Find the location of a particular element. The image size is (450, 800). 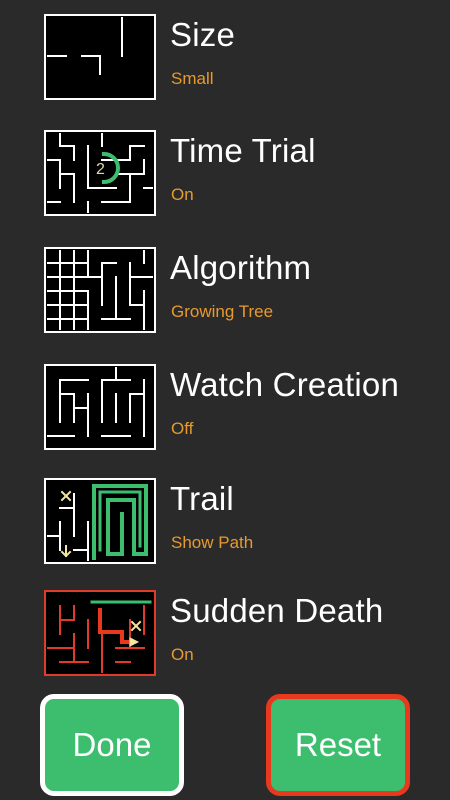

setting-value: Off is located at coordinates (182, 428).